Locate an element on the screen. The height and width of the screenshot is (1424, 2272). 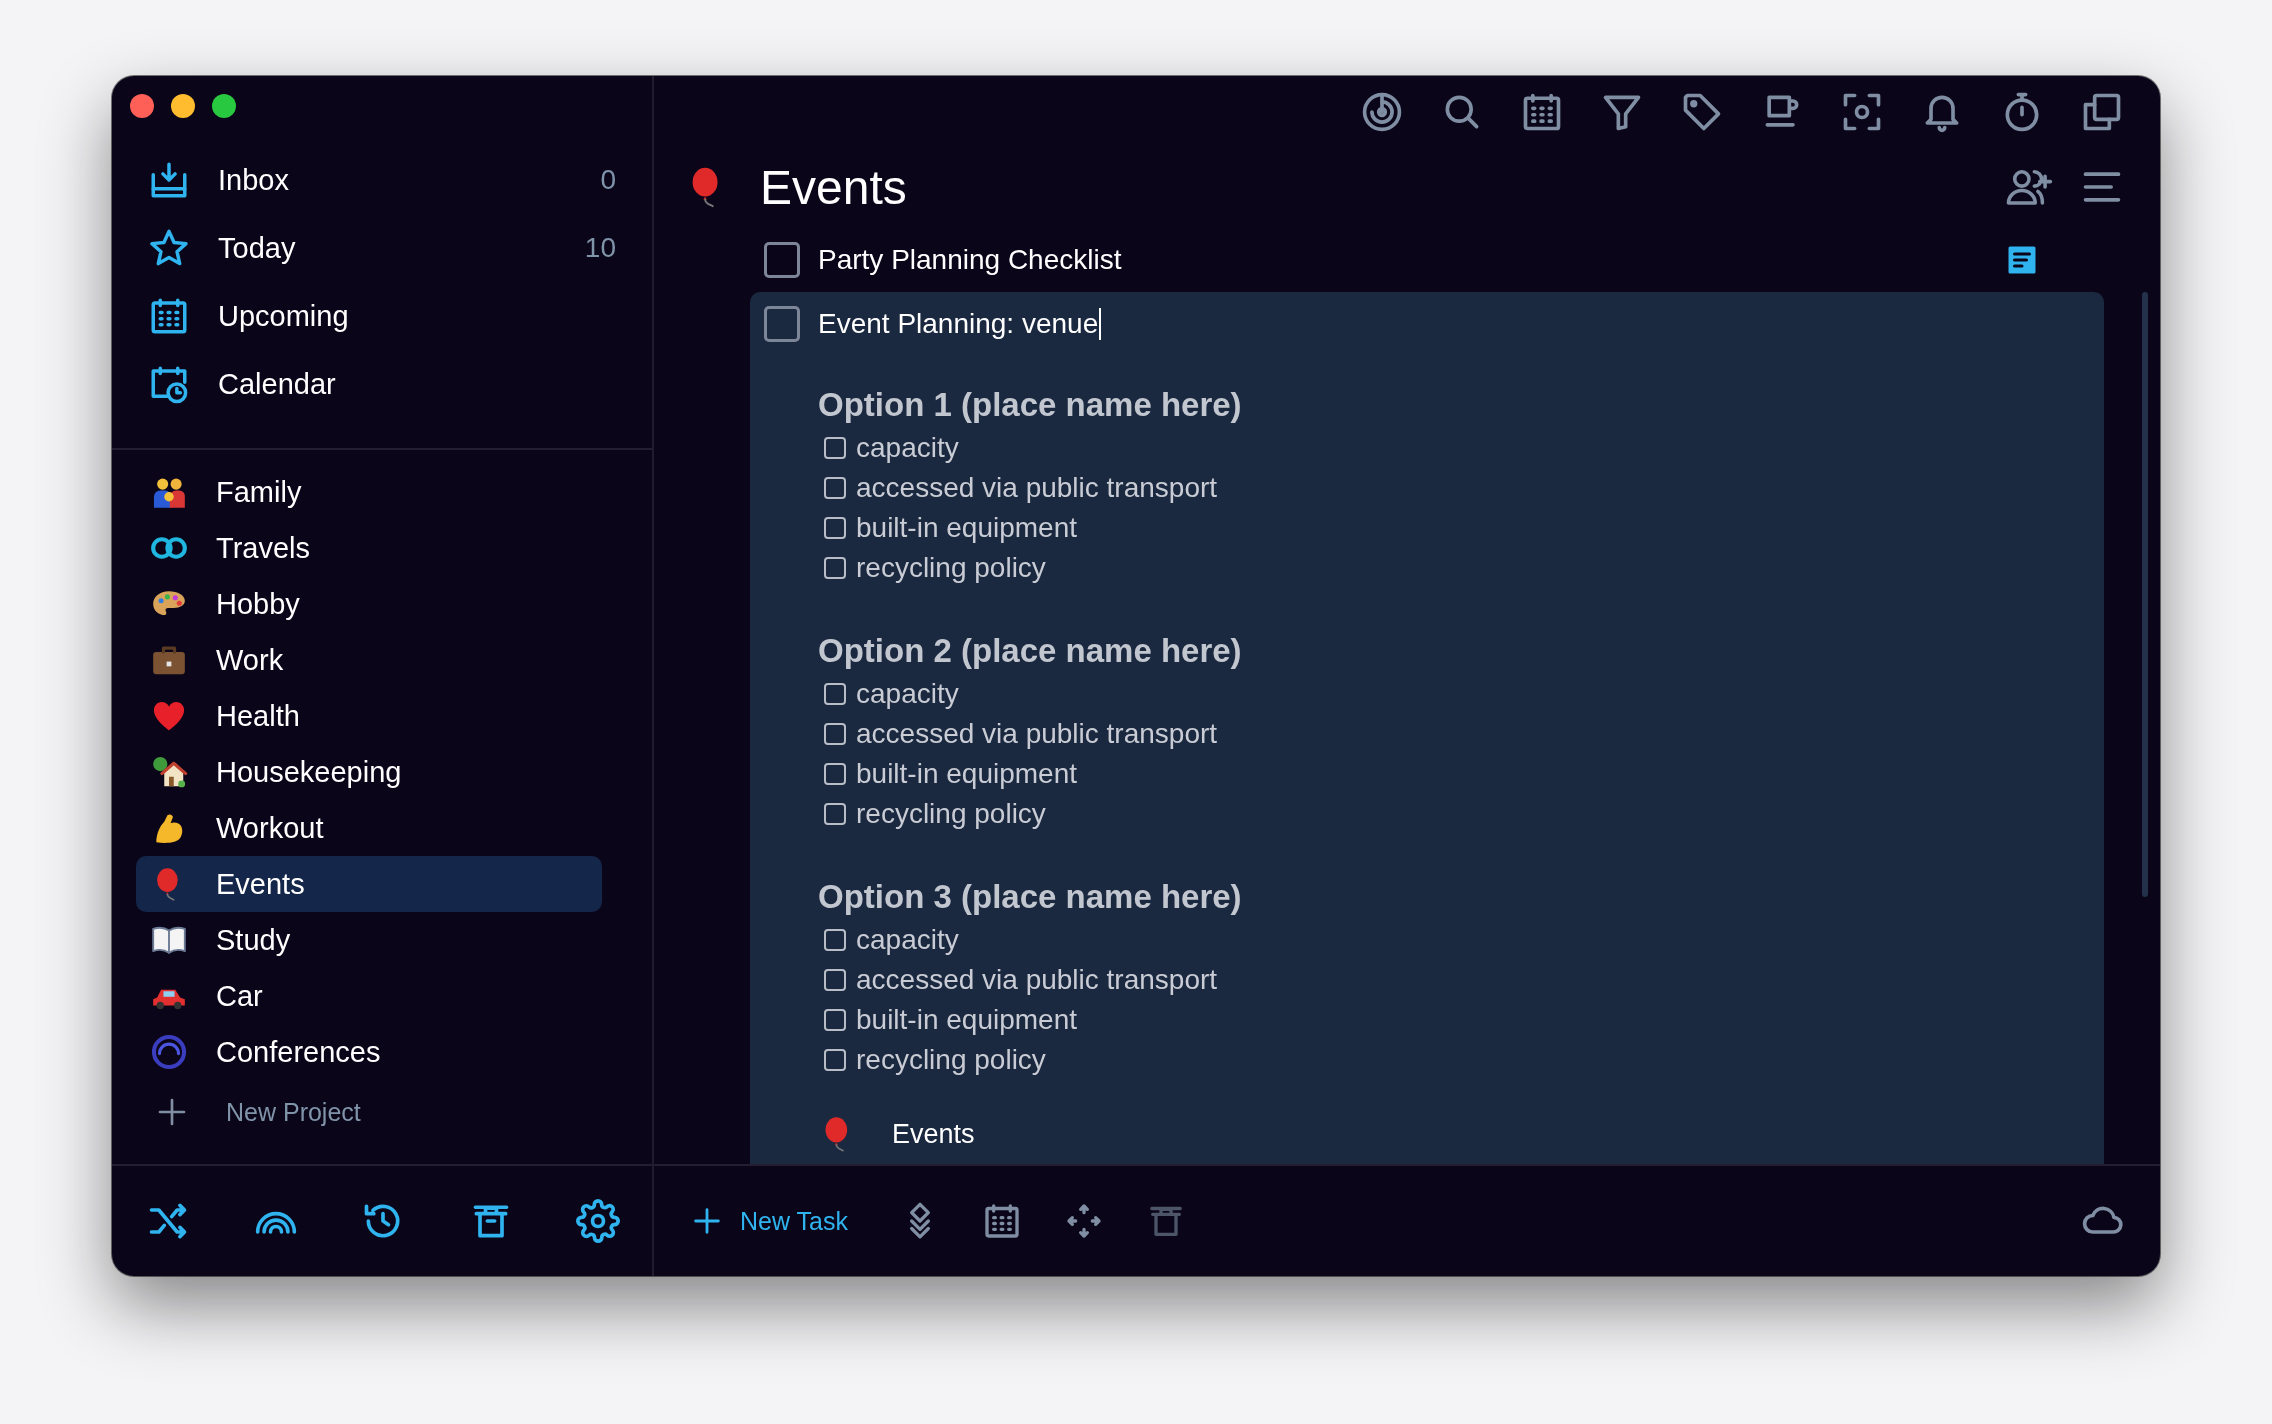
project-item: Health is located at coordinates (369, 716).